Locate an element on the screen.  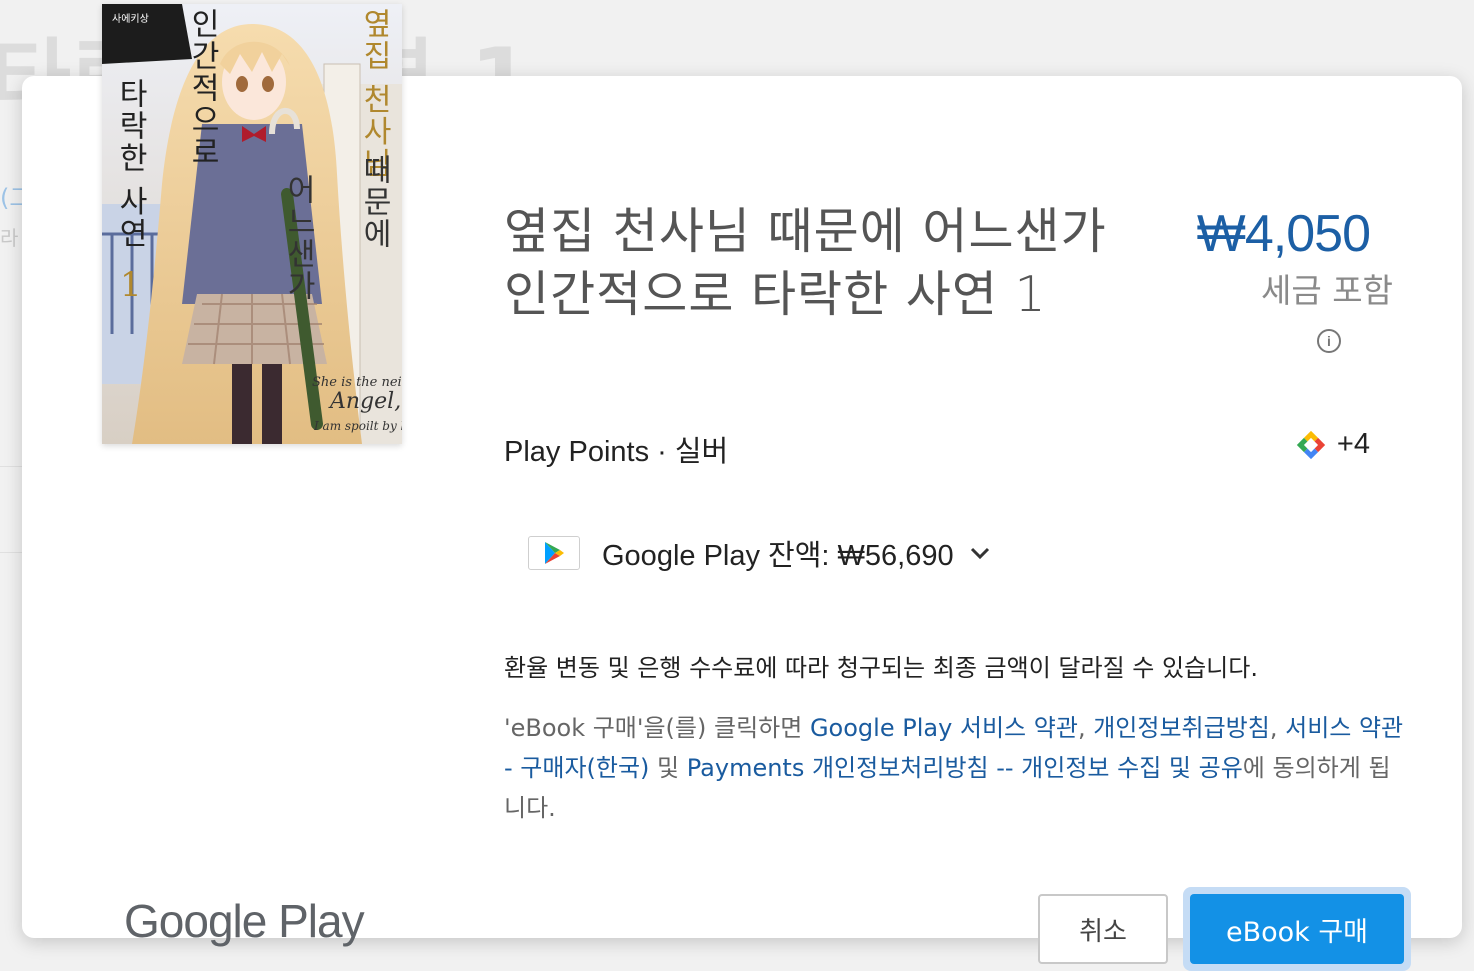
play-points-icon is located at coordinates (1311, 444).